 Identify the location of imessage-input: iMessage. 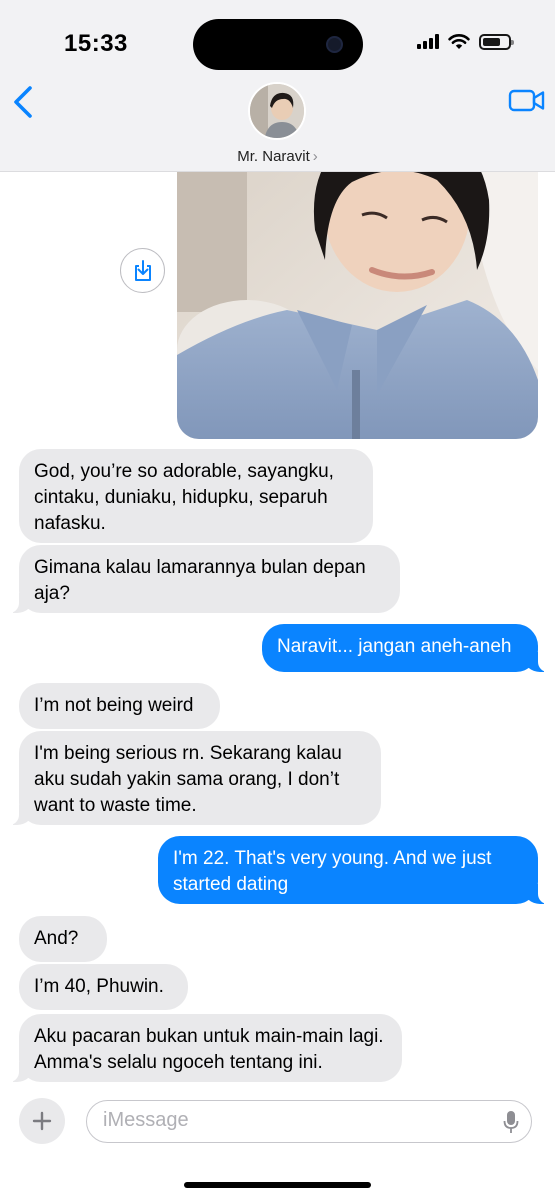
(309, 1121).